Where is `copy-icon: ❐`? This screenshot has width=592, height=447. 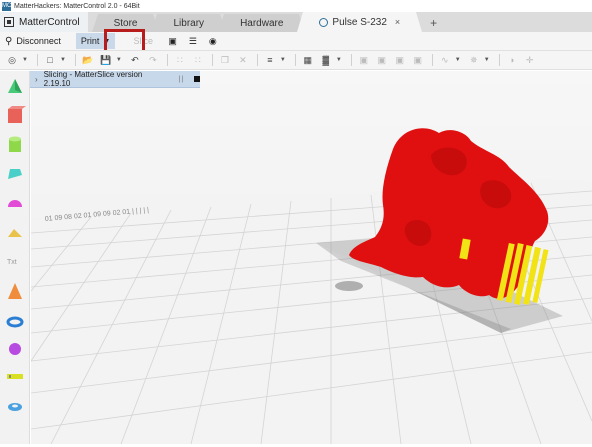
copy-icon: ❐ is located at coordinates (225, 60).